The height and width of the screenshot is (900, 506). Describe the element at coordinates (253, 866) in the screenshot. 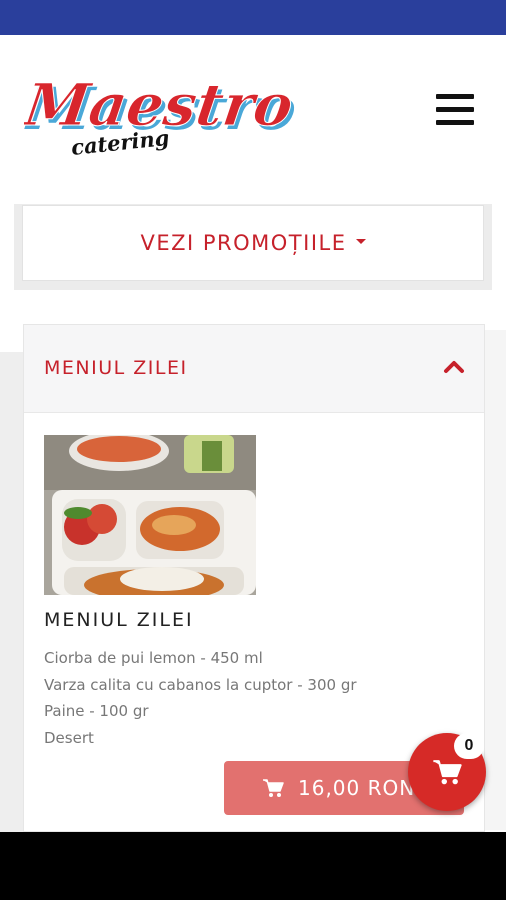

I see `system-navigation-bar` at that location.